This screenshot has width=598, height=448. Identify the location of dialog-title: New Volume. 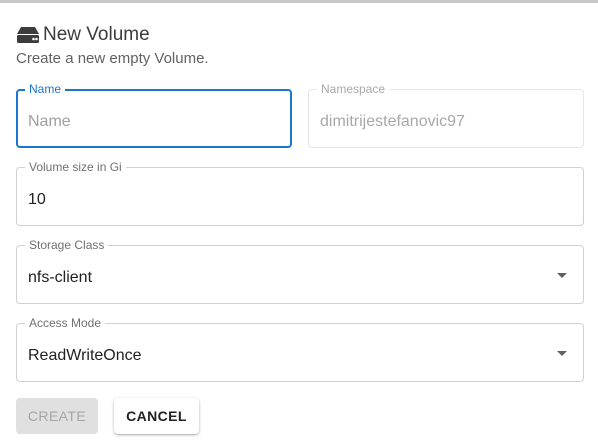
(96, 34).